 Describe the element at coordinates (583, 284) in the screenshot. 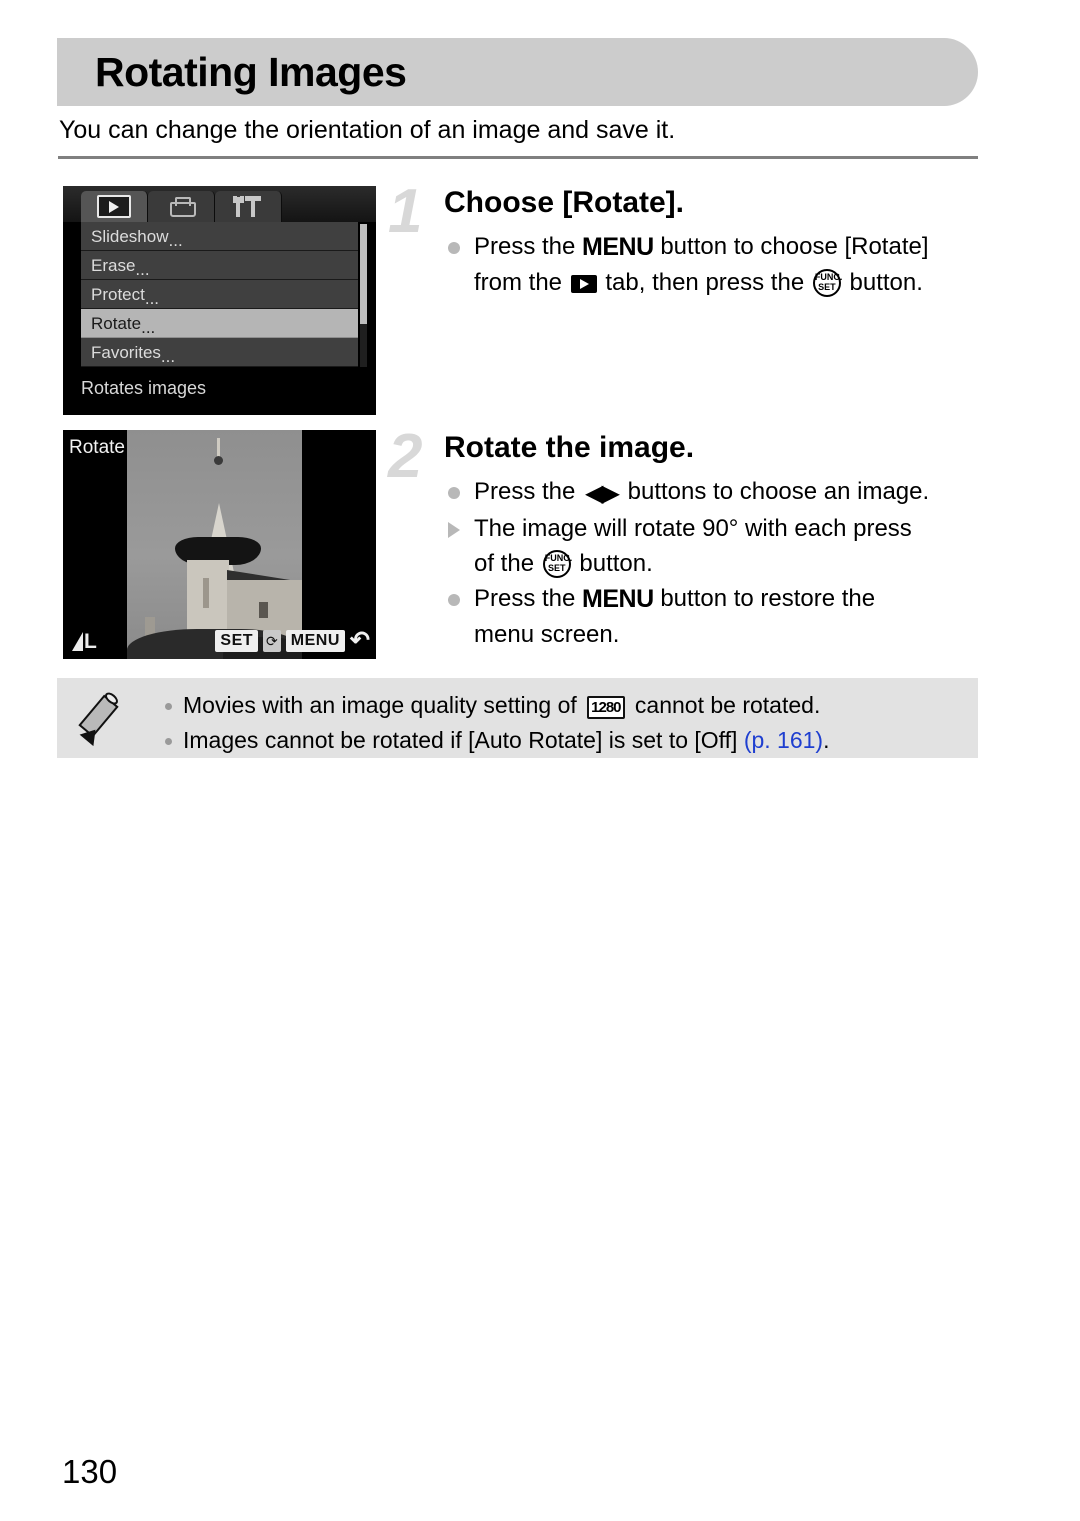

I see `playback-tab-glyph` at that location.